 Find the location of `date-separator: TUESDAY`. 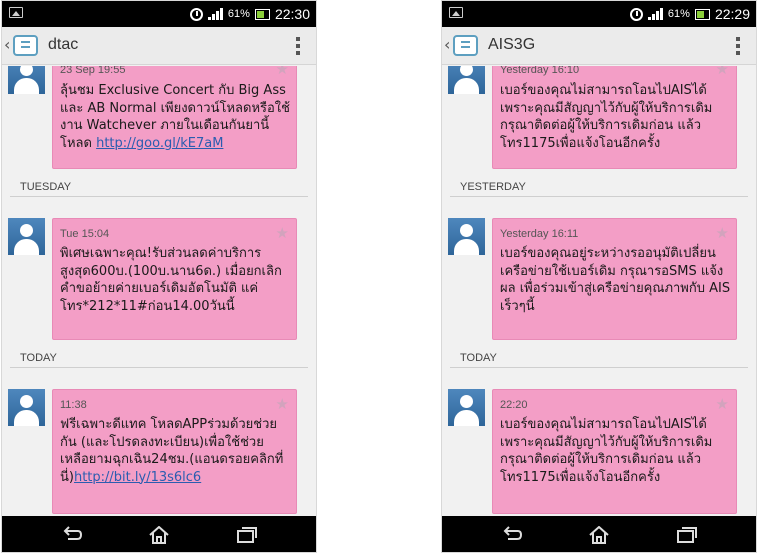

date-separator: TUESDAY is located at coordinates (159, 187).